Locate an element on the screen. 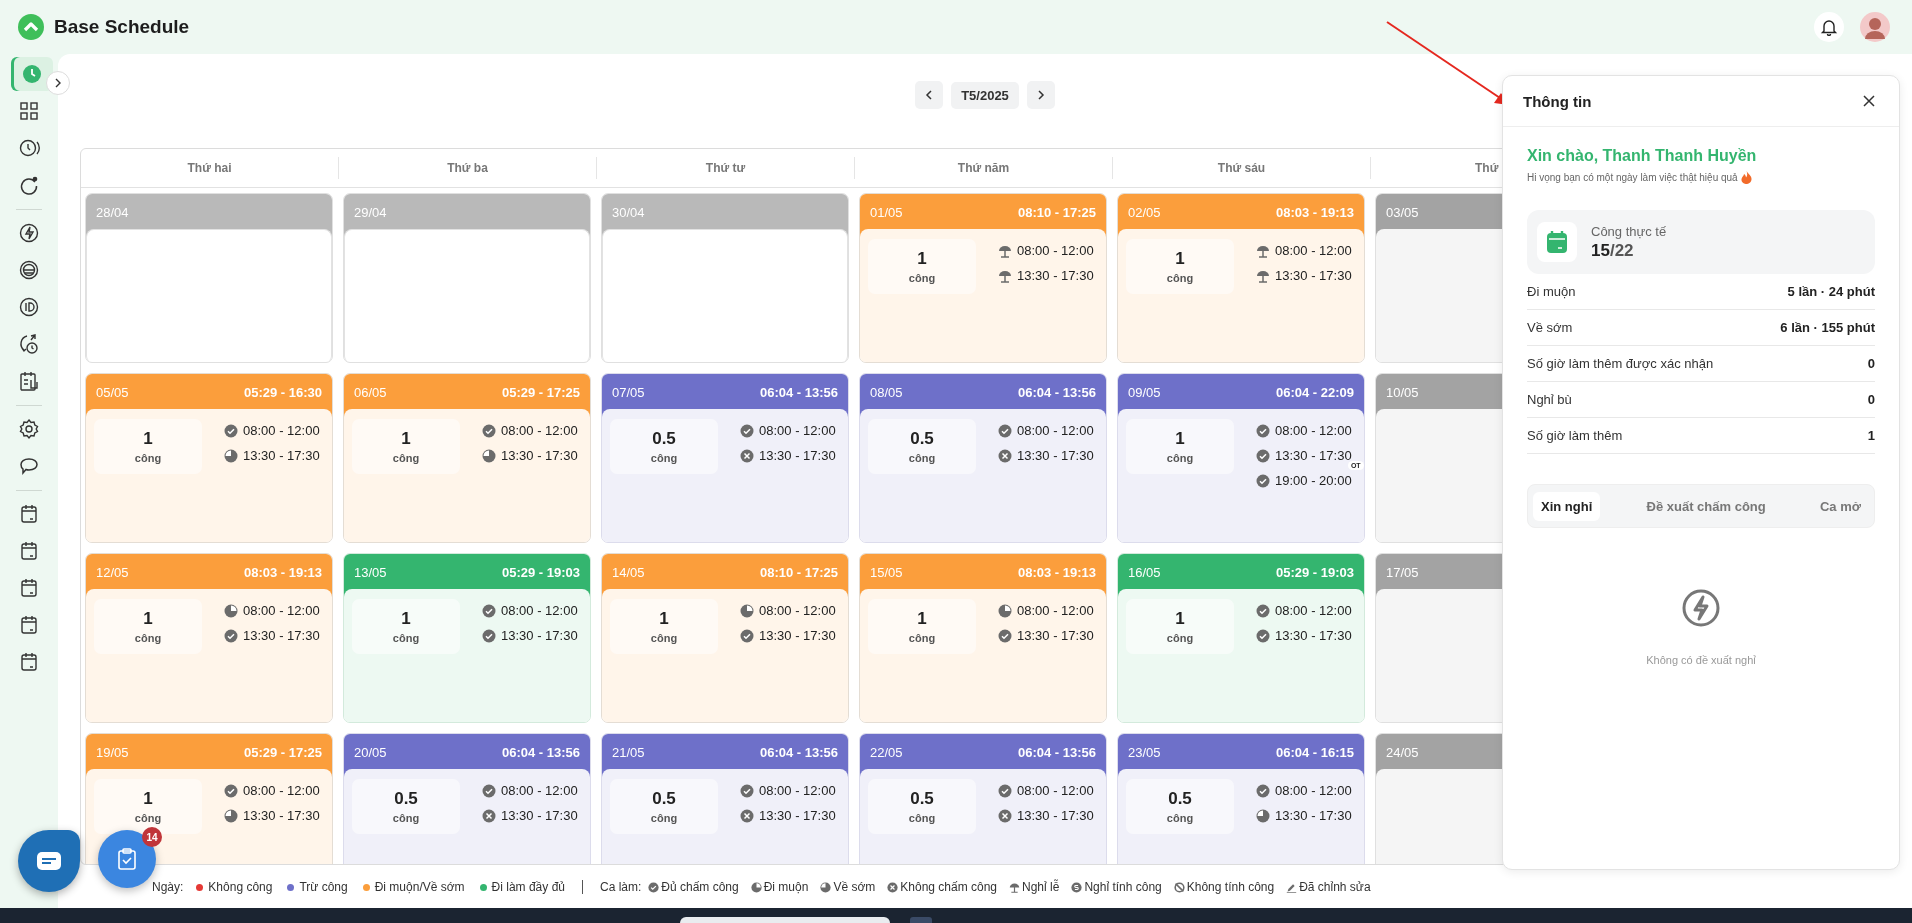  next-month-button is located at coordinates (1040, 95).